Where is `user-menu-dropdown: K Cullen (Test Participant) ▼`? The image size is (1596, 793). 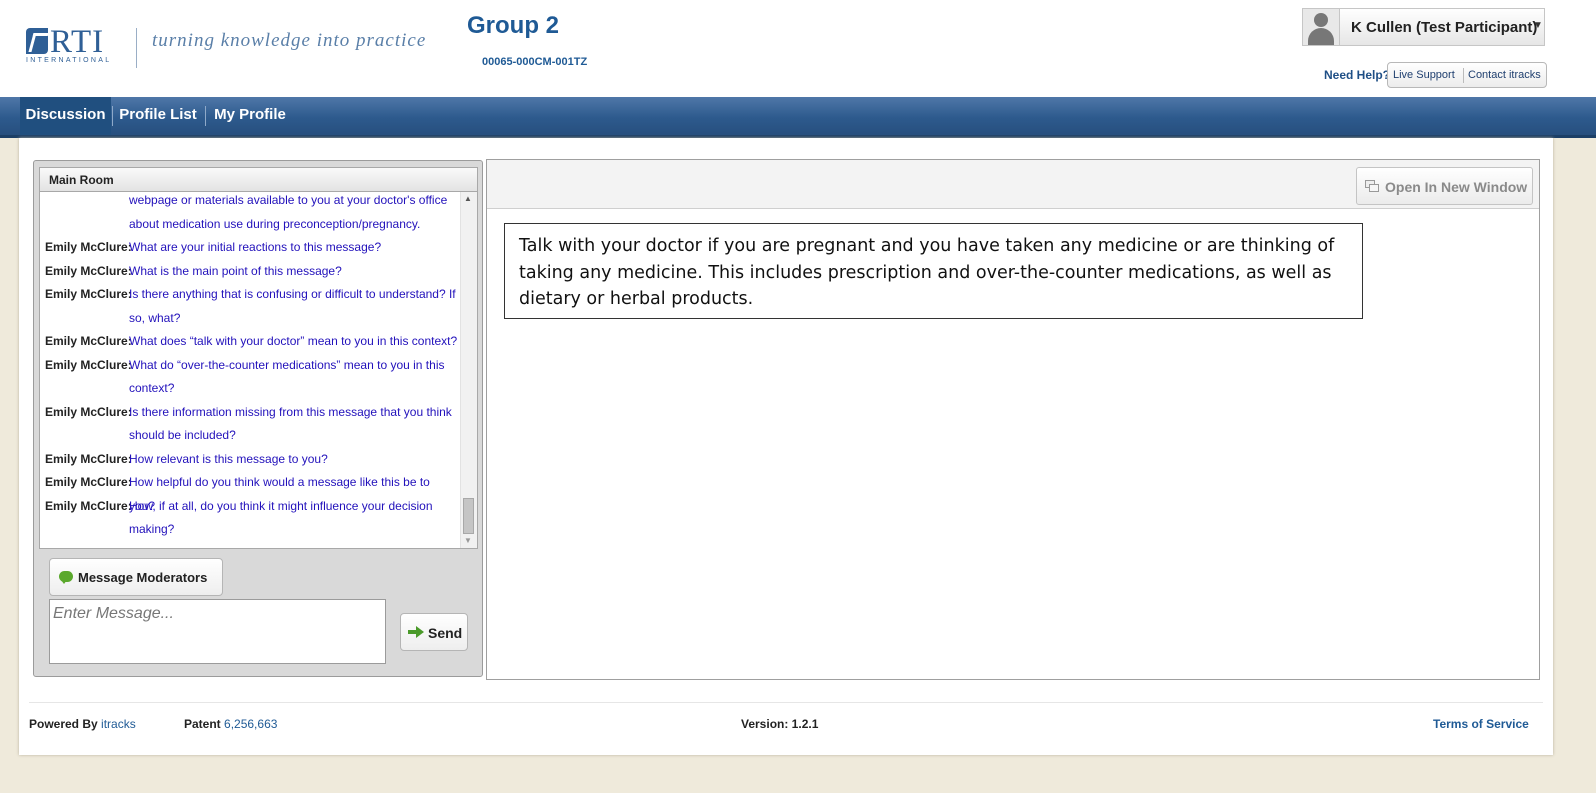 user-menu-dropdown: K Cullen (Test Participant) ▼ is located at coordinates (1423, 27).